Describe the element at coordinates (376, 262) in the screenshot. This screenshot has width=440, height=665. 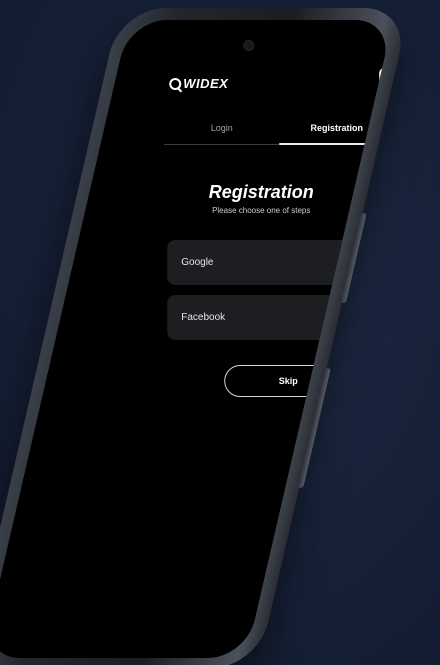
I see `google-icon` at that location.